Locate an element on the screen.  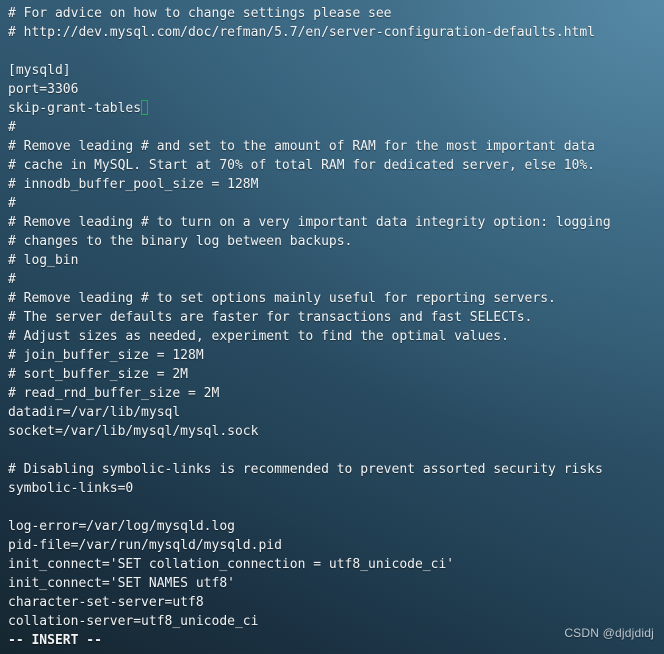
text-line: log-error=/var/log/mysqld.log is located at coordinates (121, 526).